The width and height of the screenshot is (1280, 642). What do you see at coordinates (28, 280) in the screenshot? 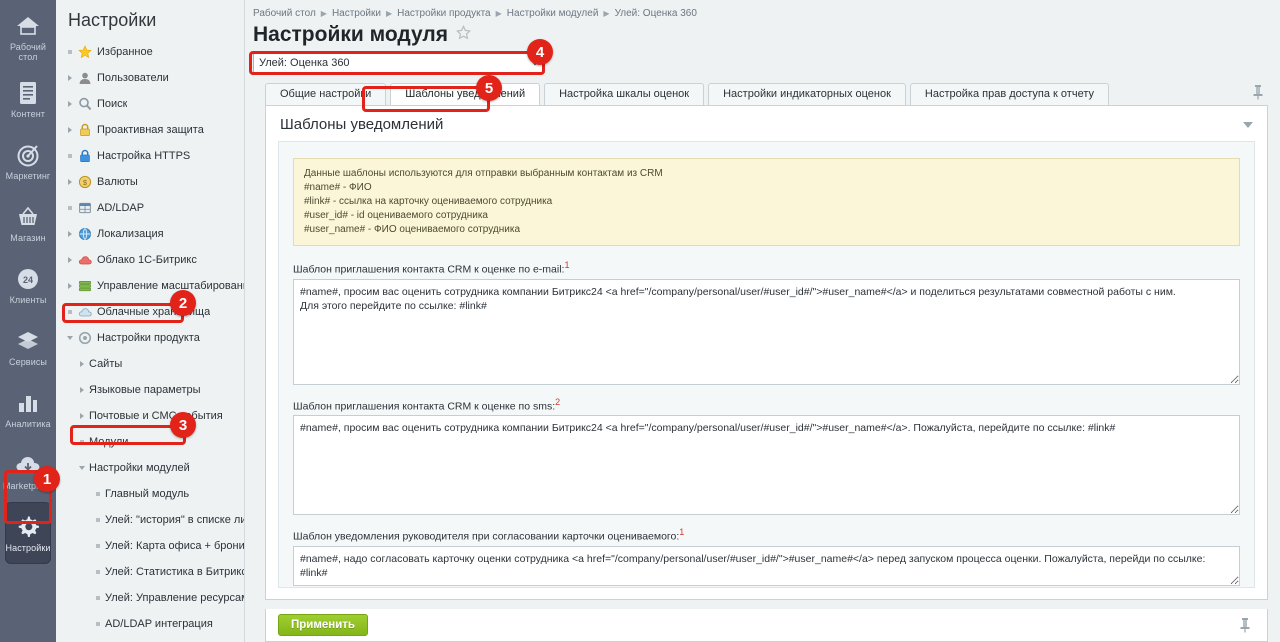
I see `svg-text: 24` at bounding box center [28, 280].